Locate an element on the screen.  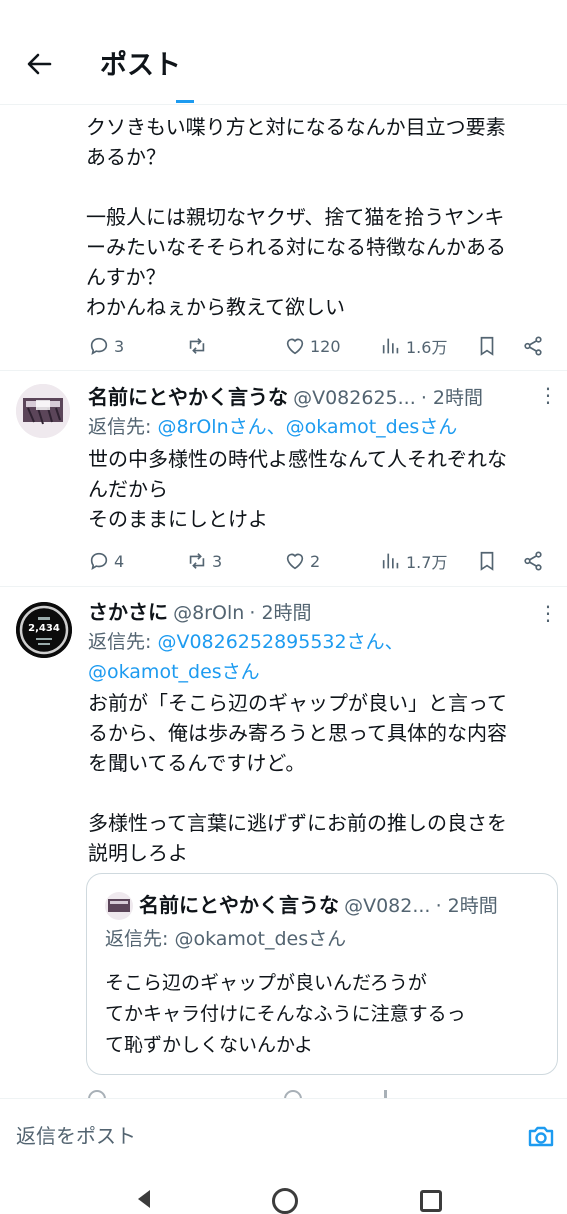
tweet3-more-icon: ⋮ is located at coordinates (548, 613).